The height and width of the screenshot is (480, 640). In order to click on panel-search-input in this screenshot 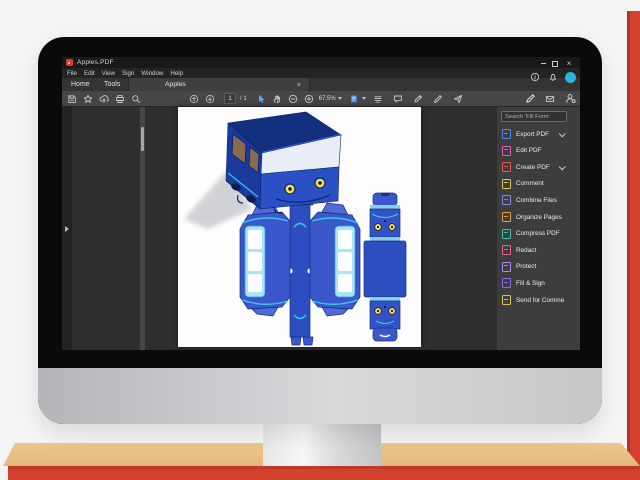, I will do `click(534, 116)`.